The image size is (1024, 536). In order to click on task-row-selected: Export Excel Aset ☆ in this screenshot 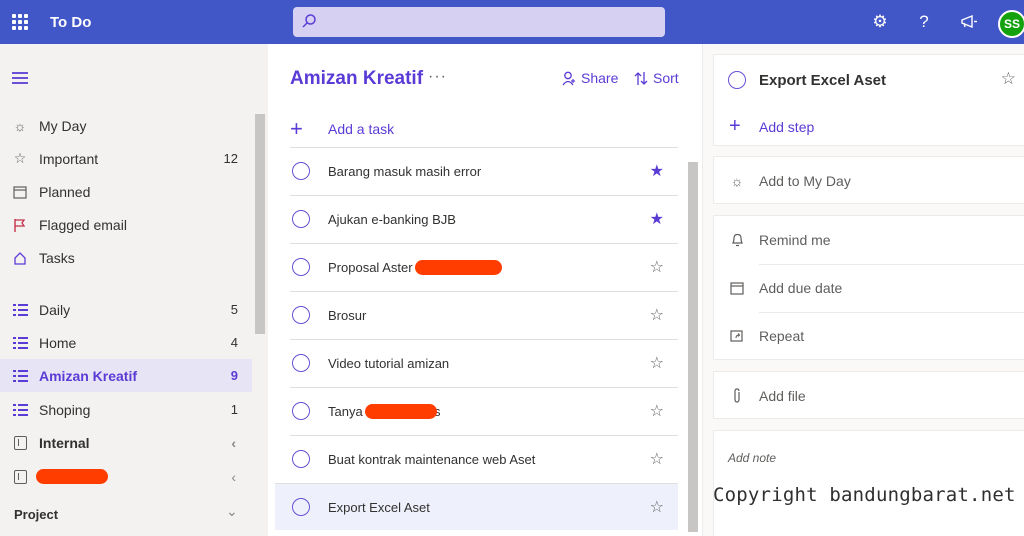, I will do `click(476, 506)`.